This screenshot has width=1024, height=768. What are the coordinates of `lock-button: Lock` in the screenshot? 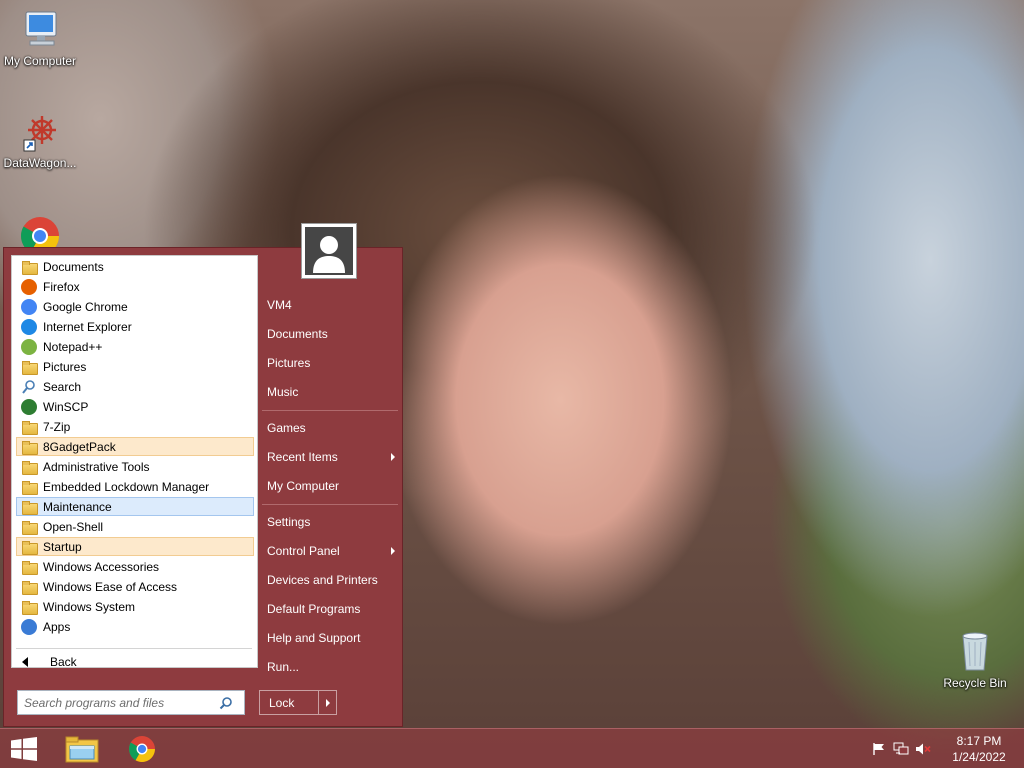 It's located at (298, 702).